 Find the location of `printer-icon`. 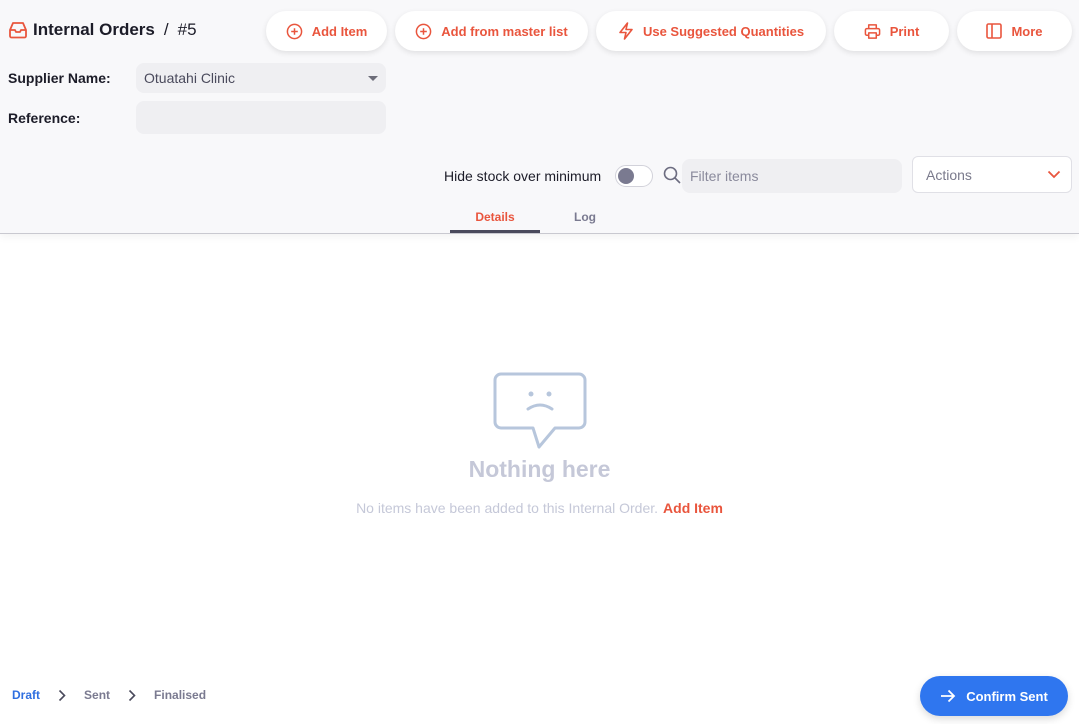

printer-icon is located at coordinates (872, 31).